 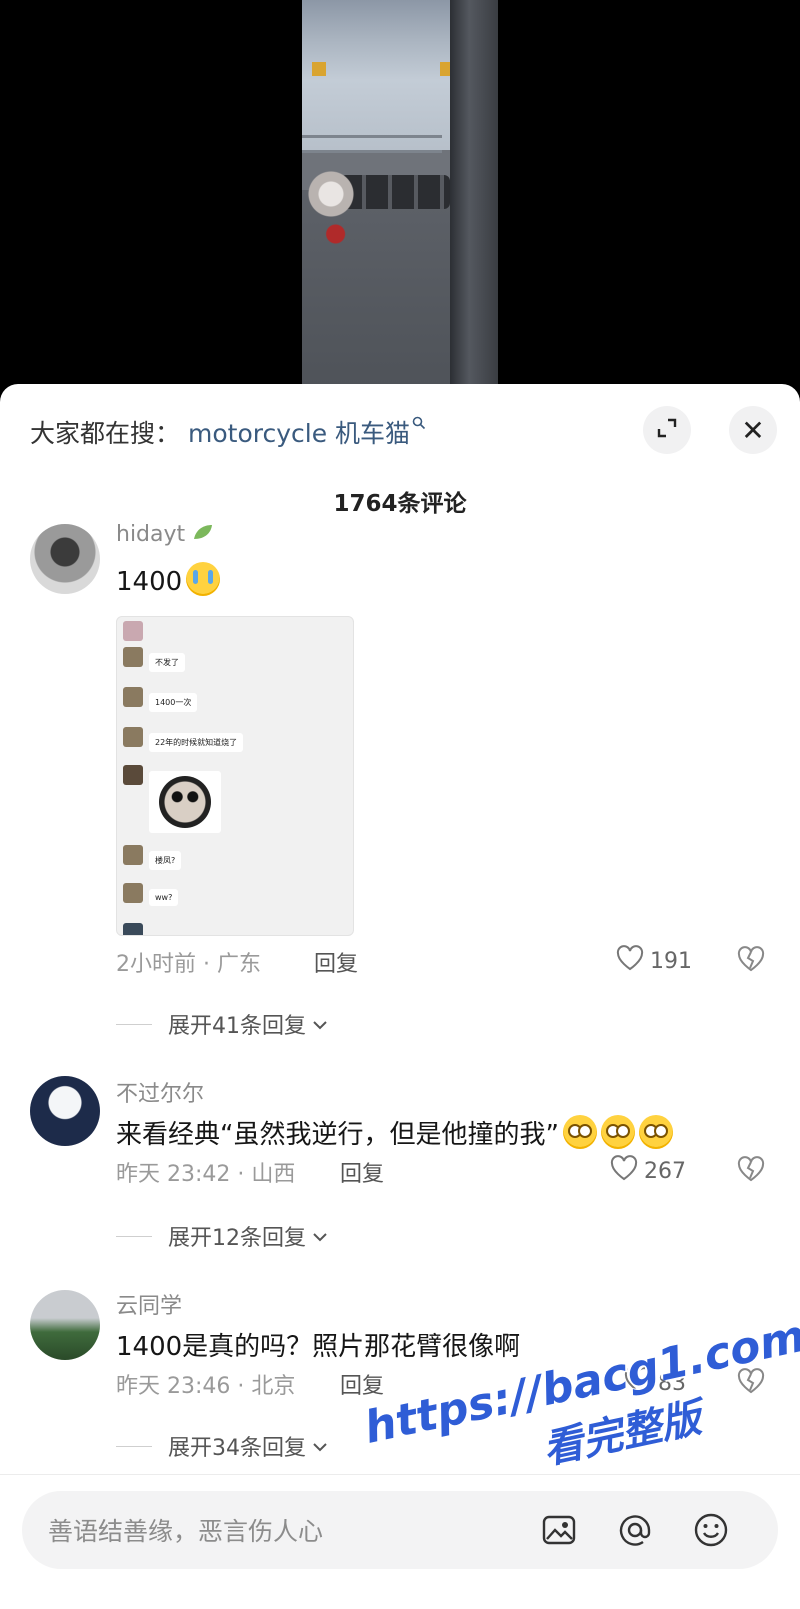 I want to click on chat-bubble: 1400一次, so click(x=173, y=702).